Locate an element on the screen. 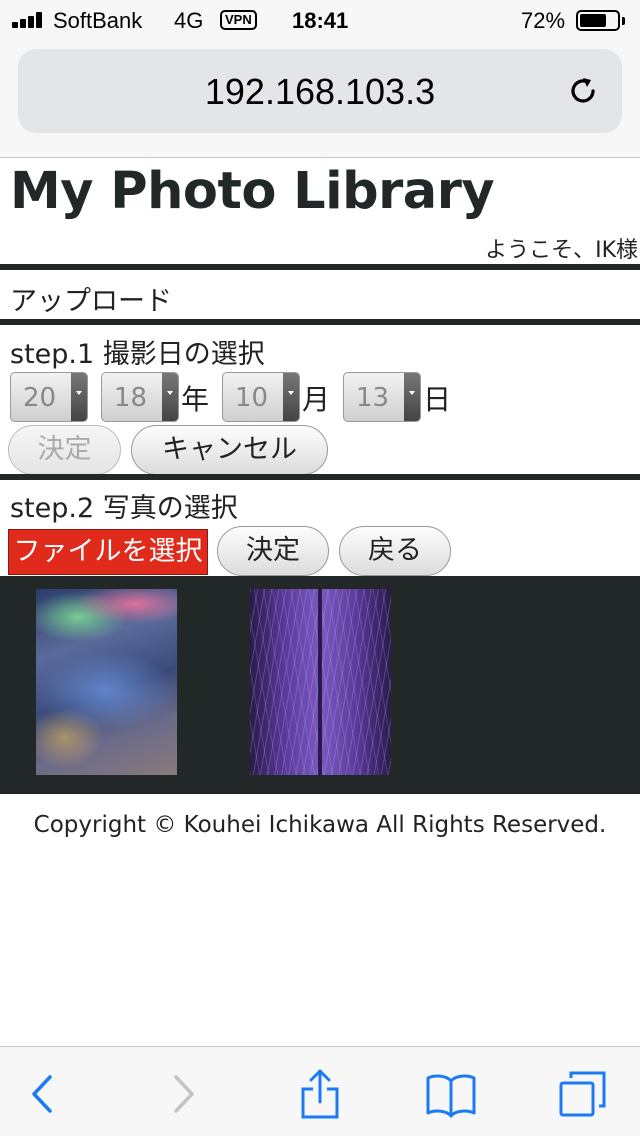 Image resolution: width=640 pixels, height=1136 pixels. choose-file-button: ファイルを選択 is located at coordinates (108, 552).